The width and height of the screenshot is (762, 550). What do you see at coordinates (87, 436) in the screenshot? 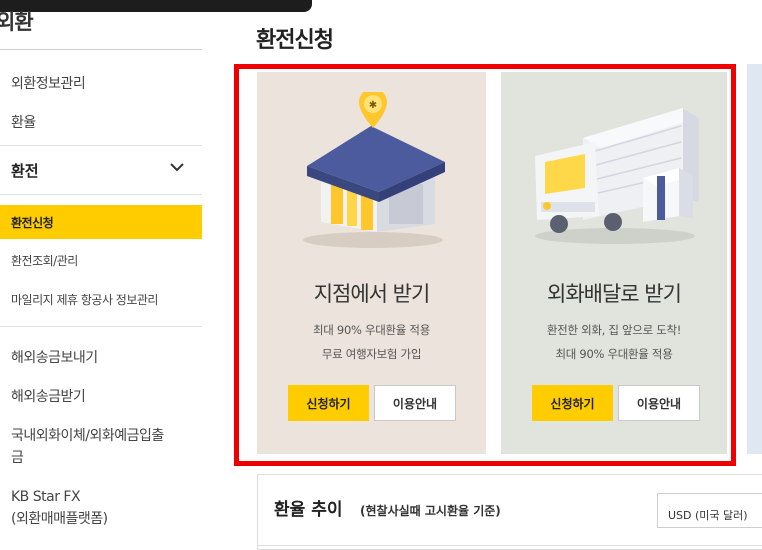
I see `sidebar-item-label-line1: 국내외화이체/외화예금입출` at bounding box center [87, 436].